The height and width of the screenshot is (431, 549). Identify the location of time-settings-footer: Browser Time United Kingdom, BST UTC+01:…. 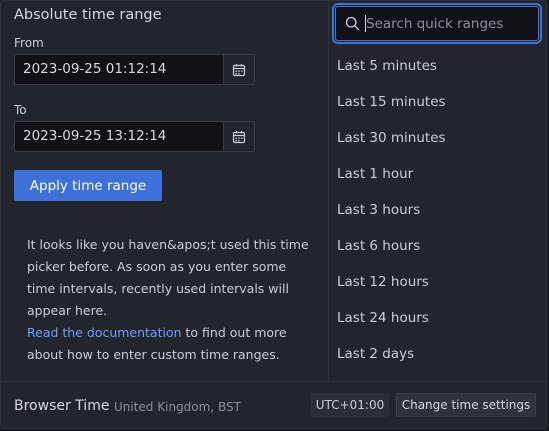
(274, 405).